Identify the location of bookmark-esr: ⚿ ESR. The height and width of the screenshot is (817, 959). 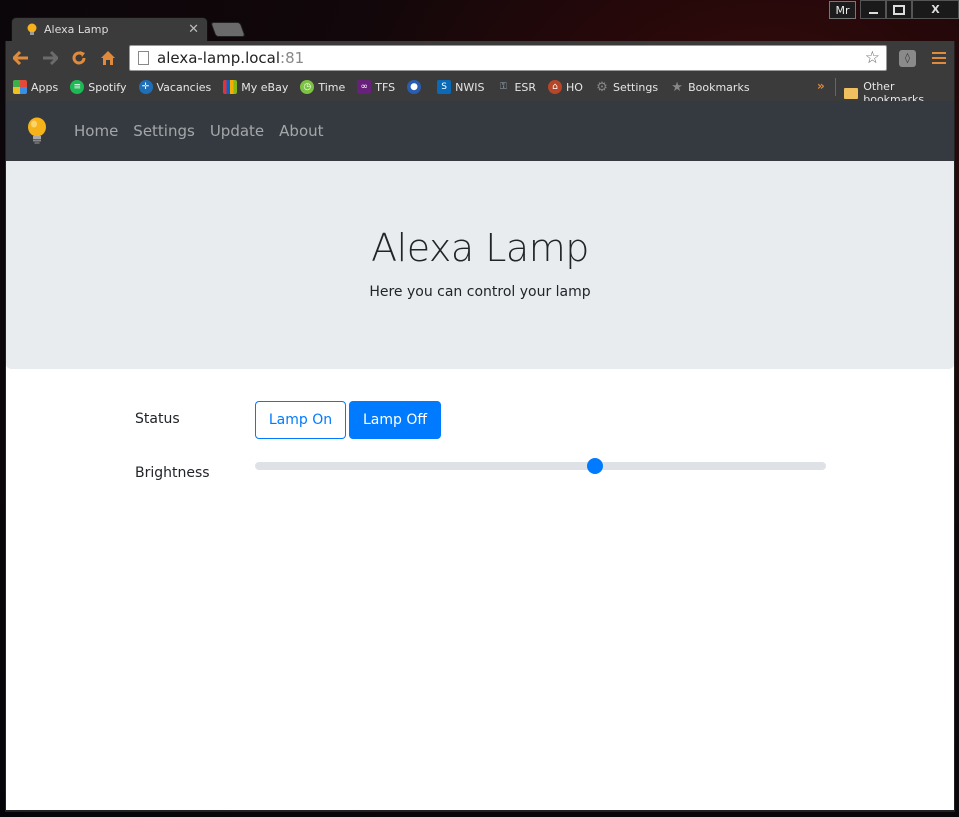
(516, 87).